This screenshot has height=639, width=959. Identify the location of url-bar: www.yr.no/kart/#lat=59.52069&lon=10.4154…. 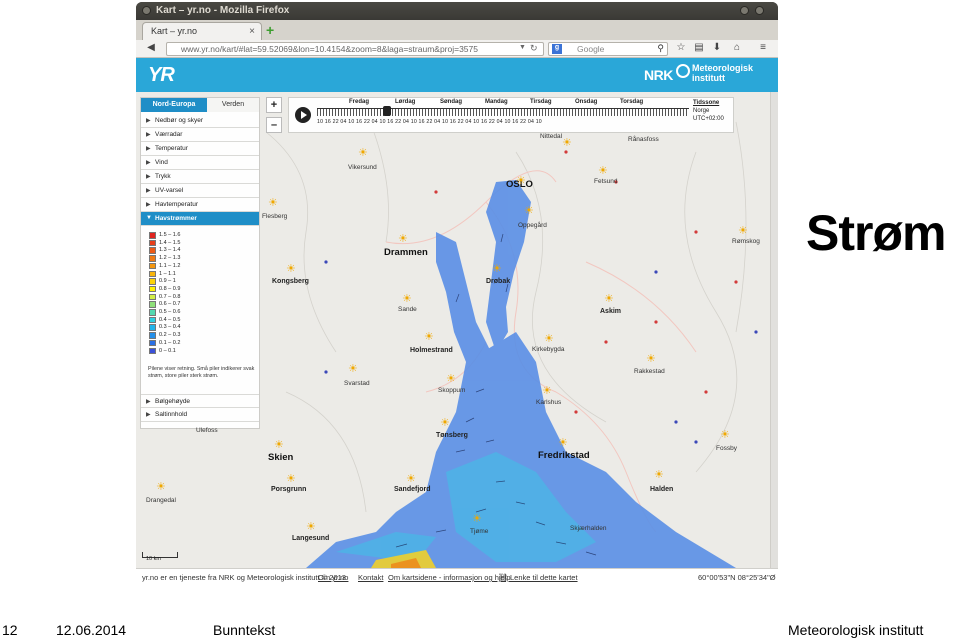
(355, 49).